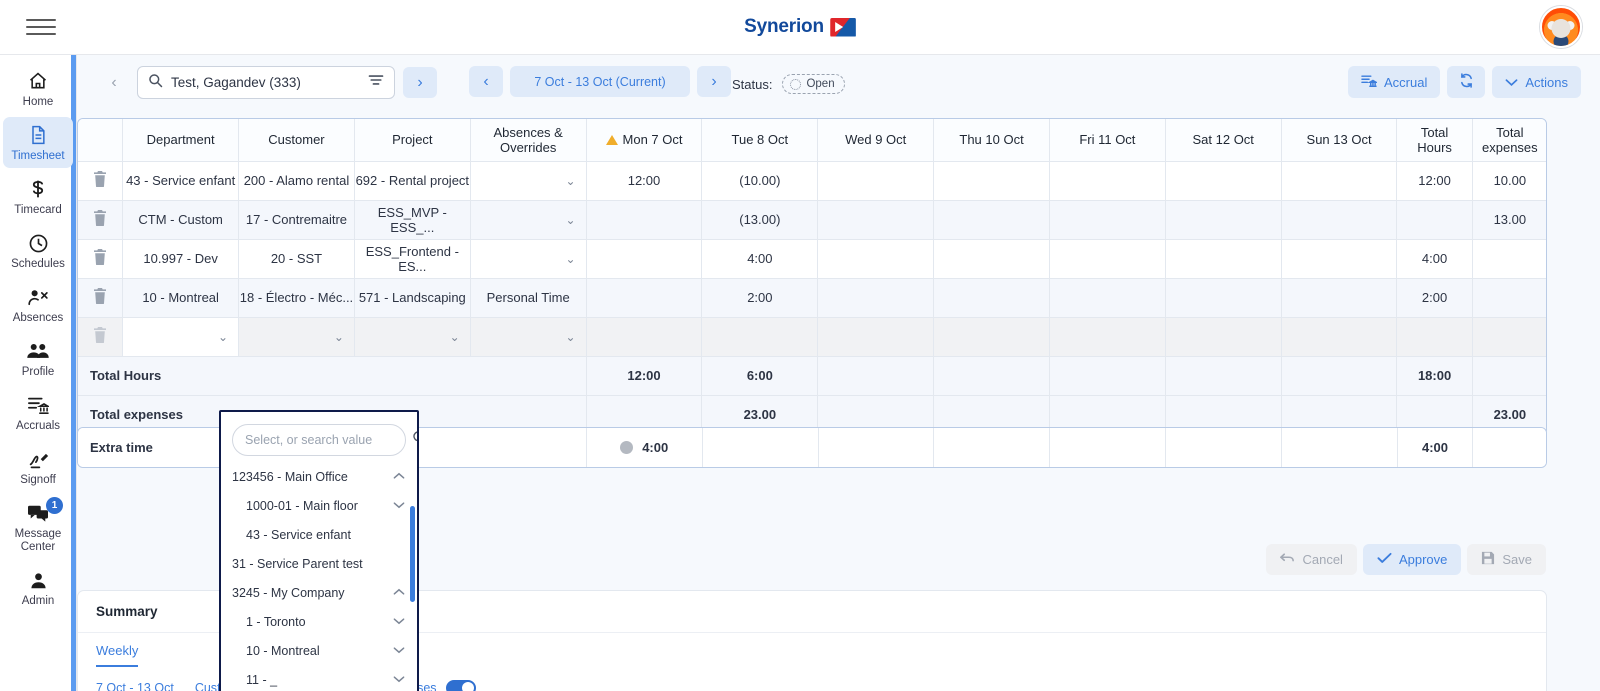 The width and height of the screenshot is (1600, 691). What do you see at coordinates (181, 298) in the screenshot?
I see `cell-department: 10 - Montreal` at bounding box center [181, 298].